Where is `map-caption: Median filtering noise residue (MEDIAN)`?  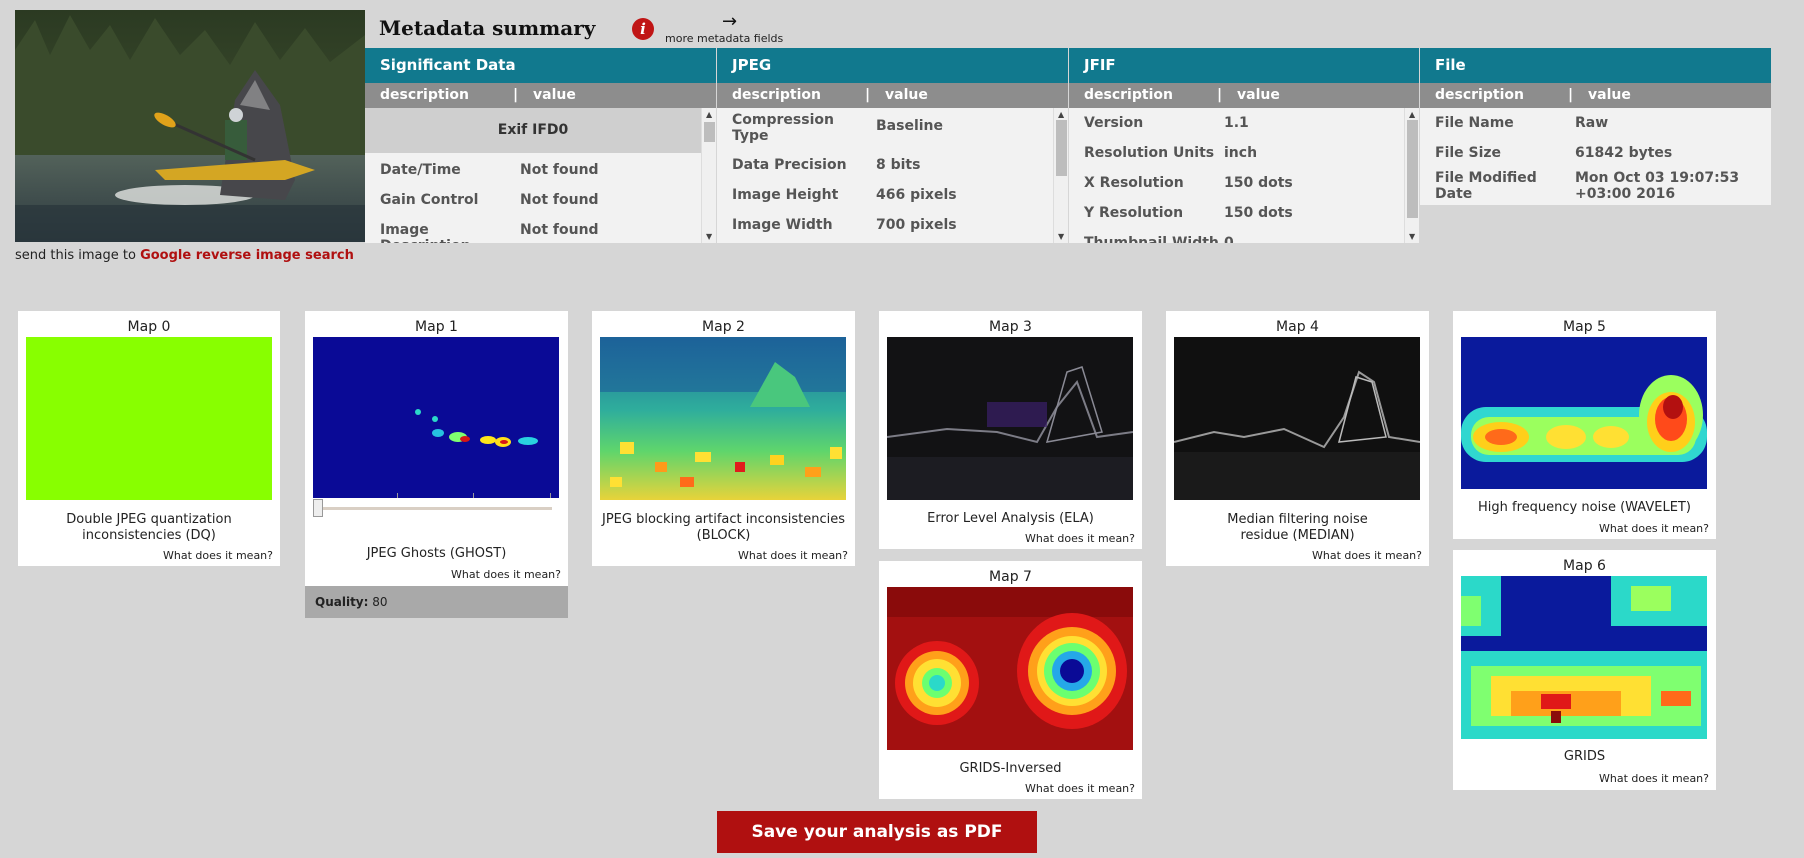
map-caption: Median filtering noise residue (MEDIAN) is located at coordinates (1297, 527).